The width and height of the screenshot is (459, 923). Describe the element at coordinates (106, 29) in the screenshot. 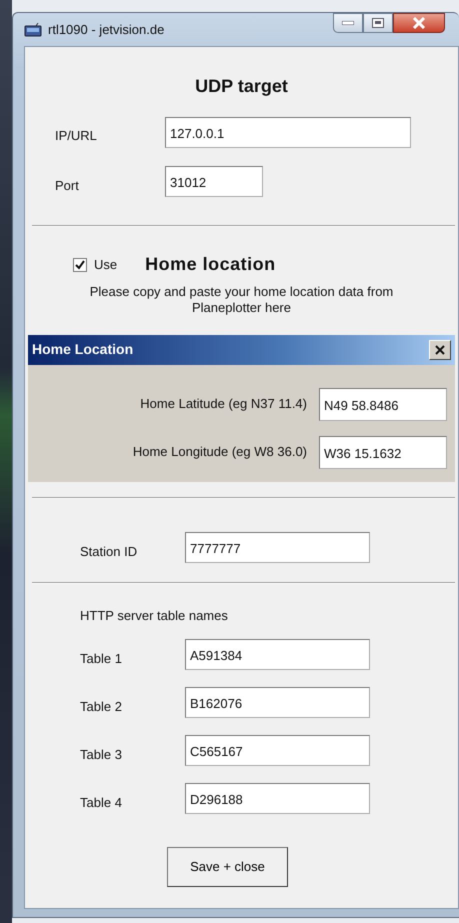

I see `window-title: rtl1090 - jetvision.de` at that location.